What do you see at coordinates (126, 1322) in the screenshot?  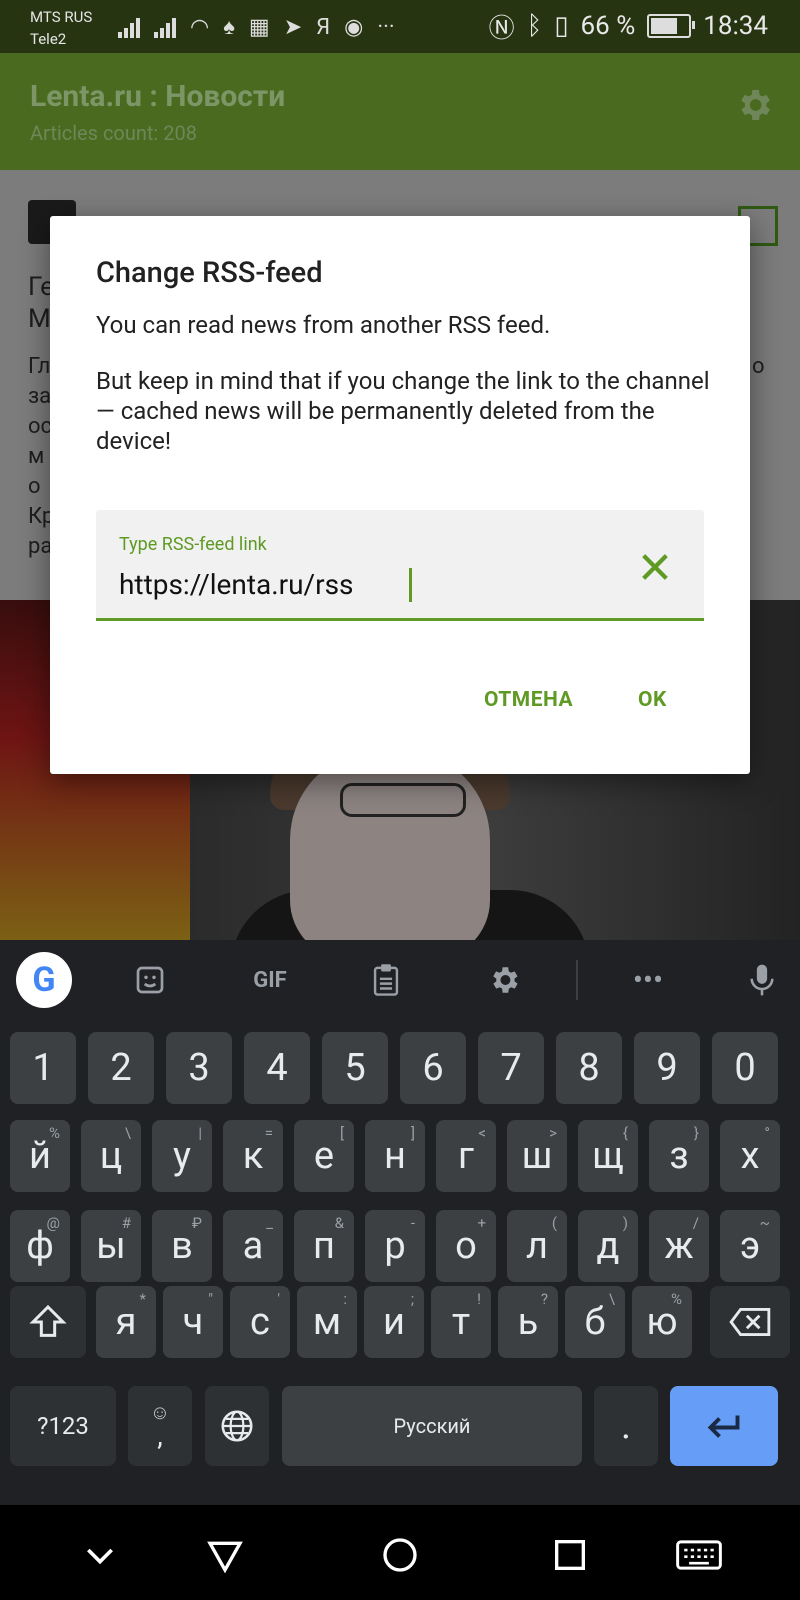 I see `key-letter: я *` at bounding box center [126, 1322].